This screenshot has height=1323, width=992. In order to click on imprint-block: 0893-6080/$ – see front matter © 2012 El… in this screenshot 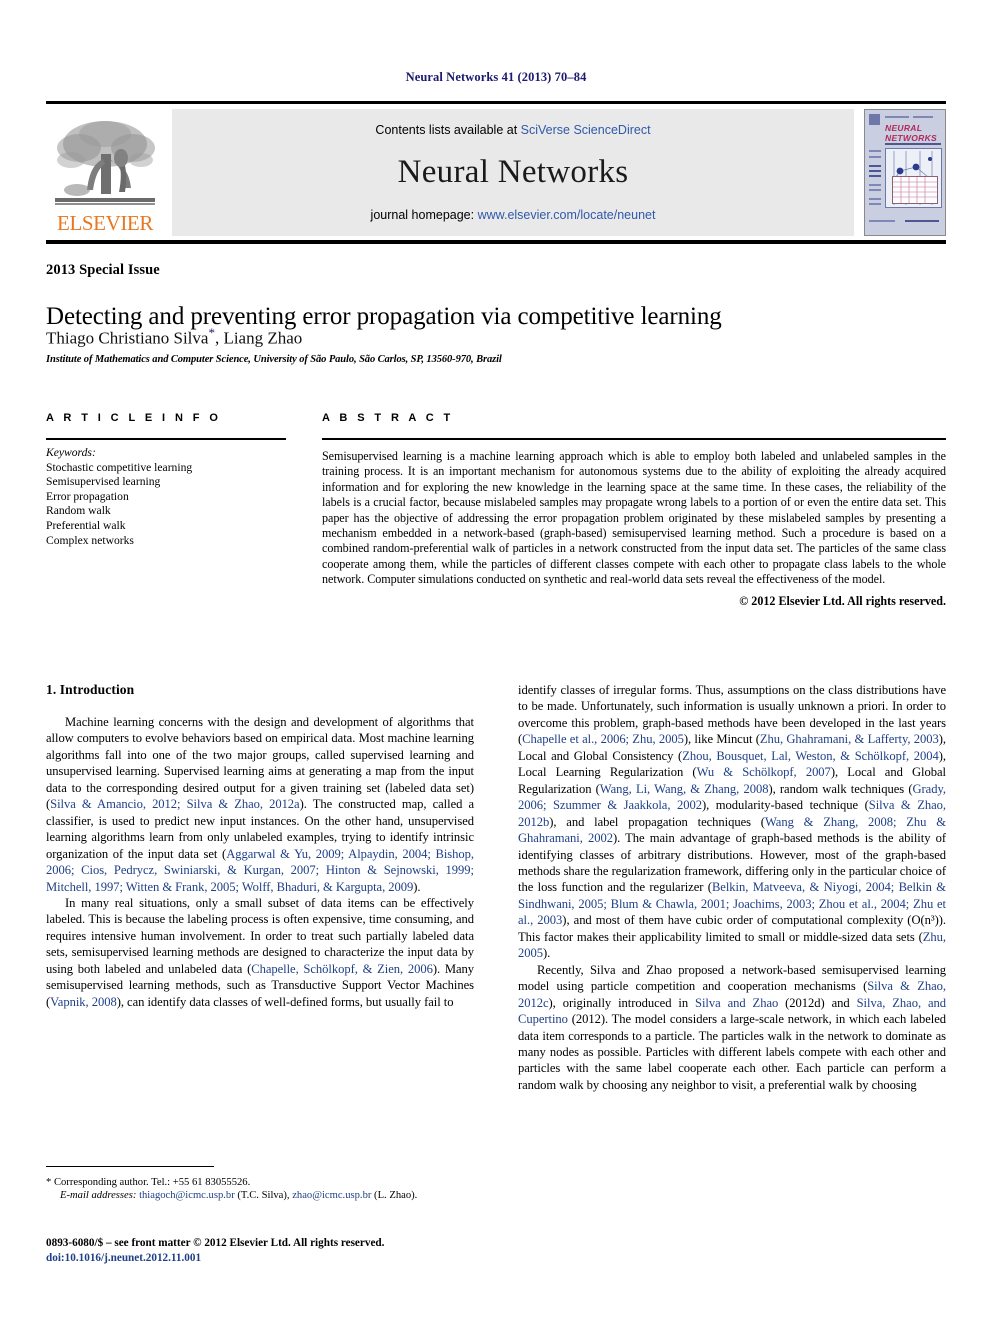, I will do `click(281, 1250)`.